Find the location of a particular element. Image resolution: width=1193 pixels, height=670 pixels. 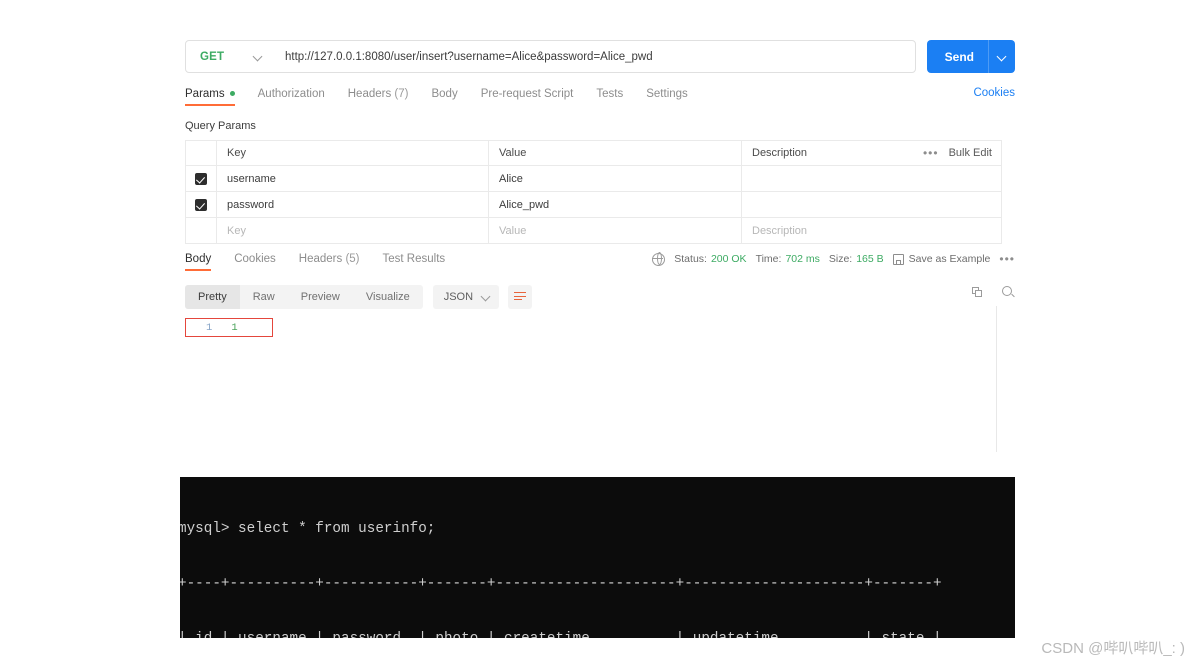

table-row: username Alice is located at coordinates (593, 179).